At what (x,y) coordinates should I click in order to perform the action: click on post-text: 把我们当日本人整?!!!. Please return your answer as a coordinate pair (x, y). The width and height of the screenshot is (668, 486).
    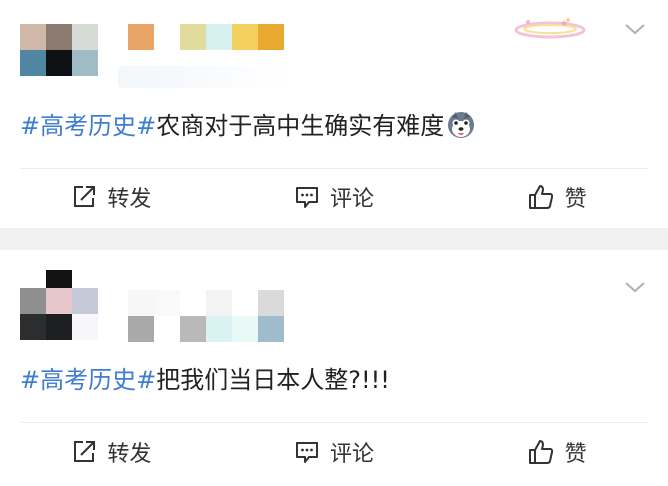
    Looking at the image, I should click on (273, 380).